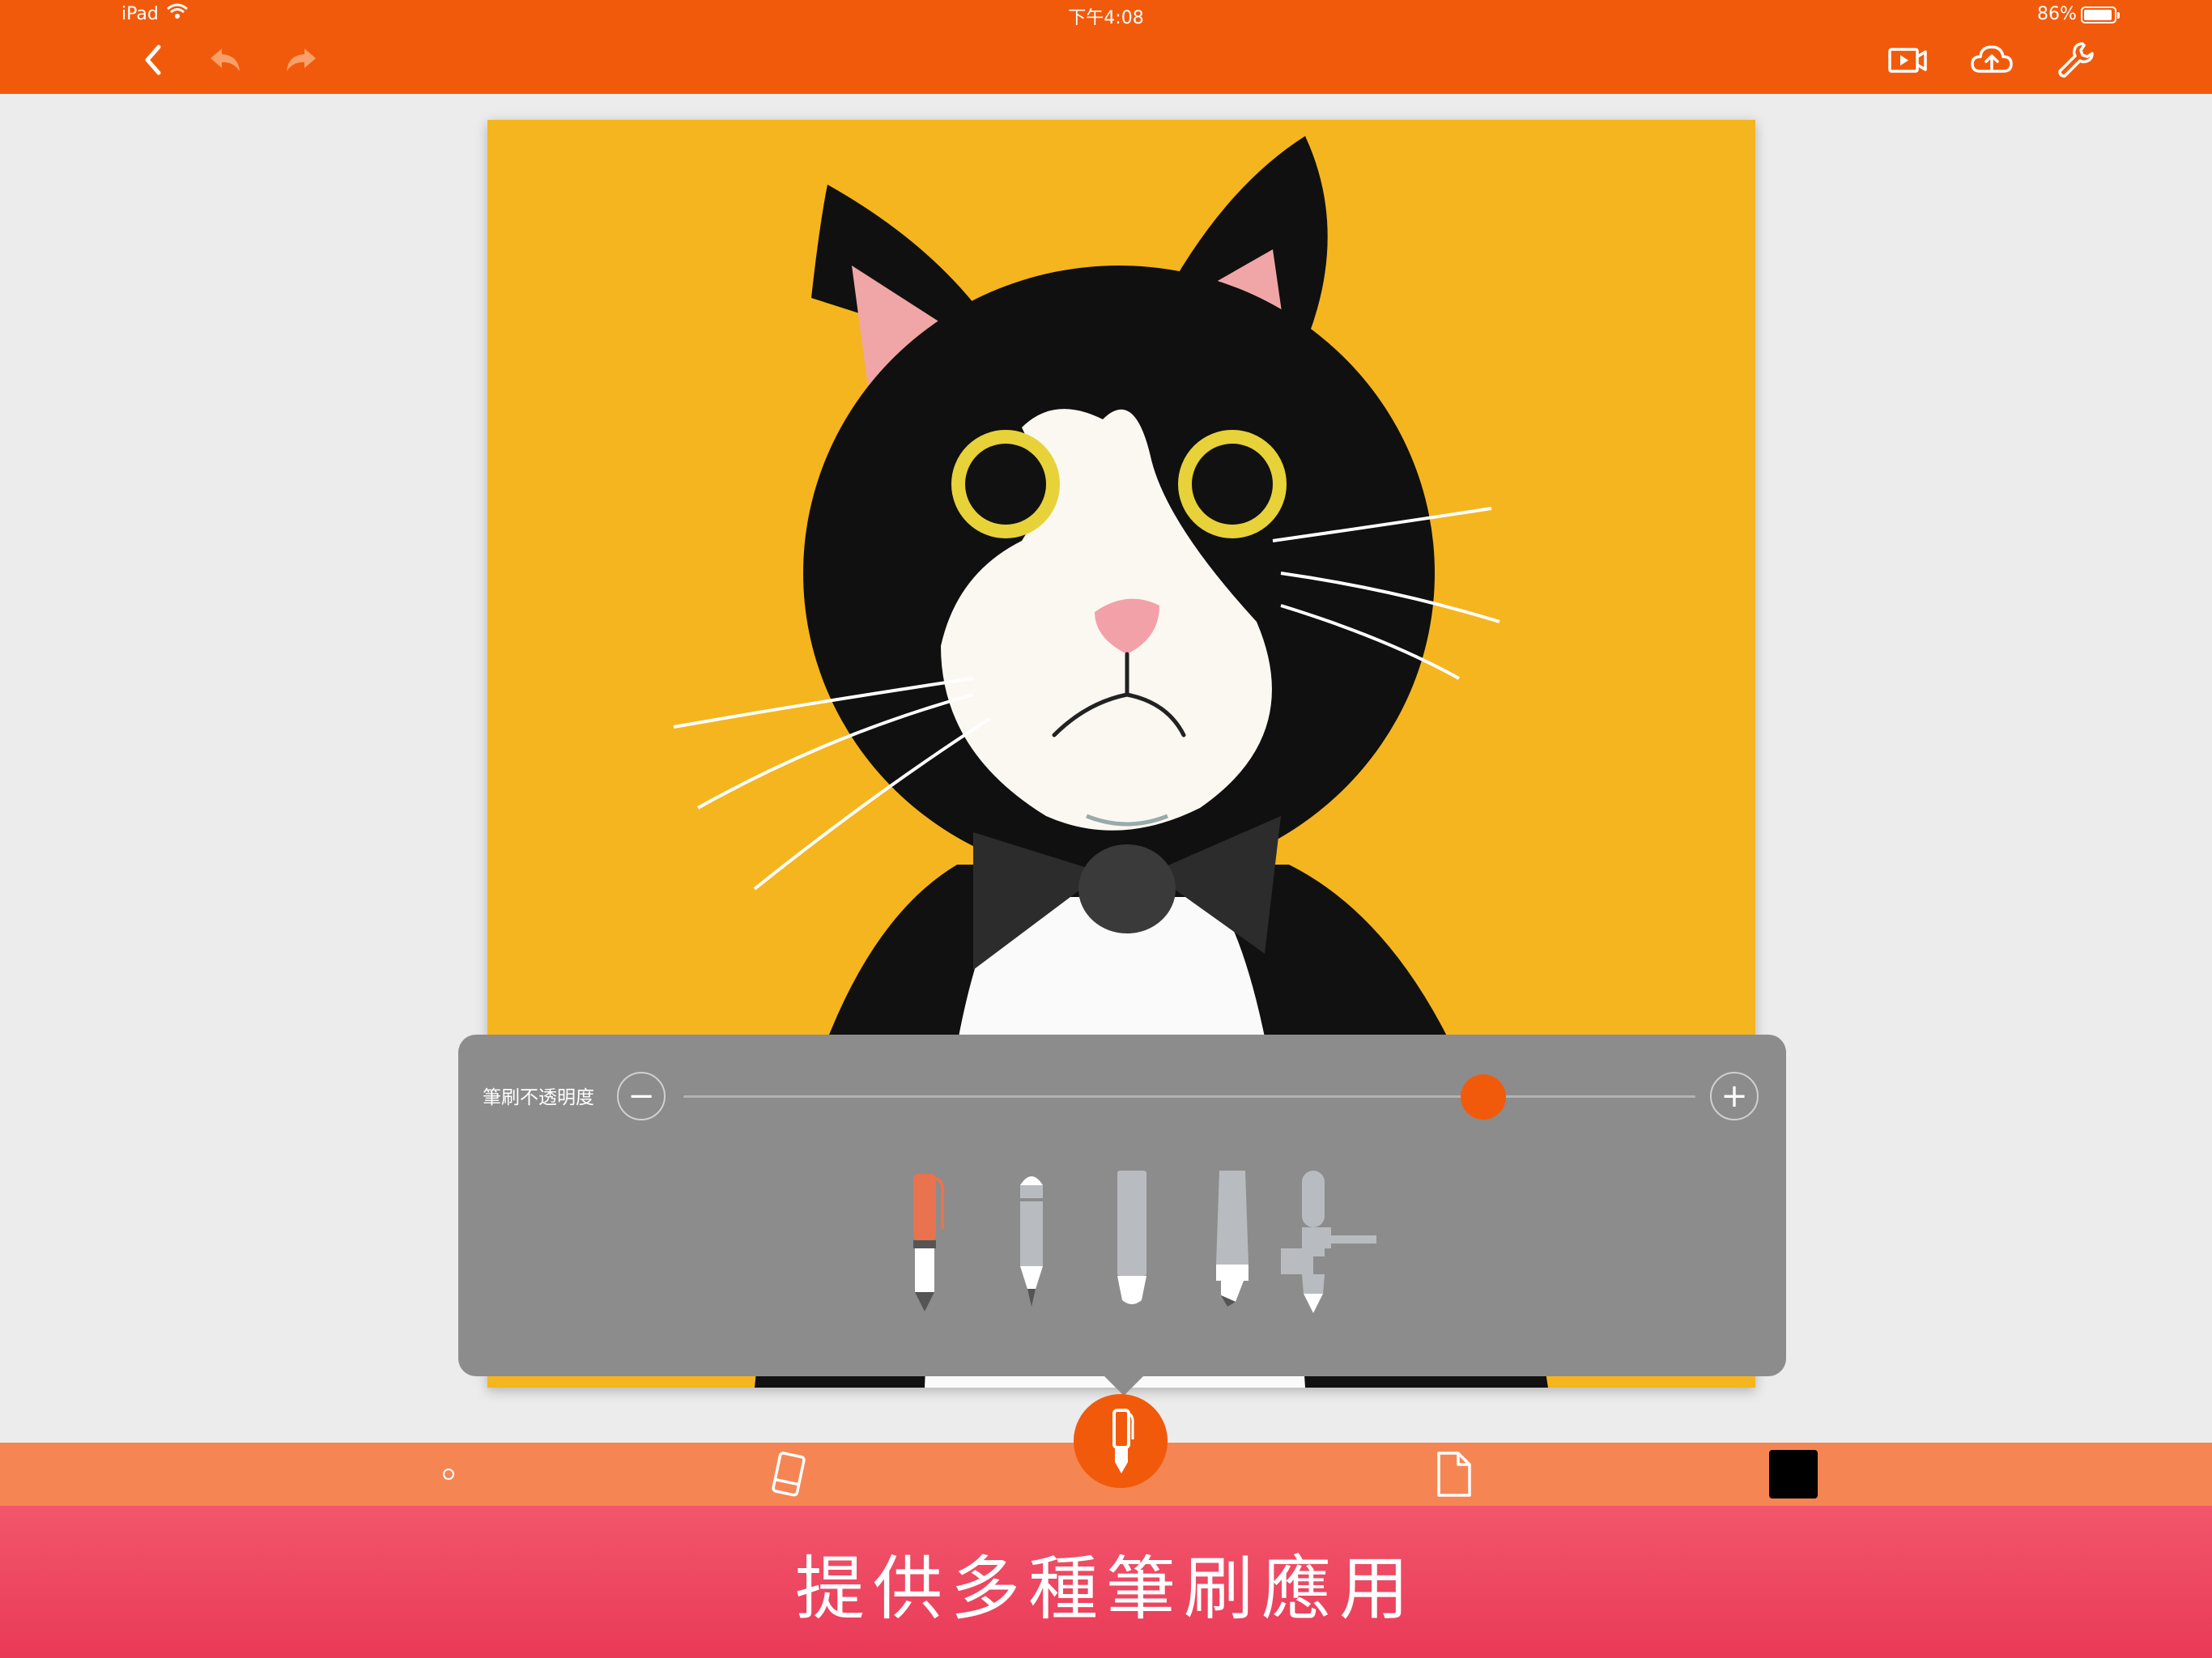 The width and height of the screenshot is (2212, 1658). I want to click on cloud-upload-icon, so click(1992, 59).